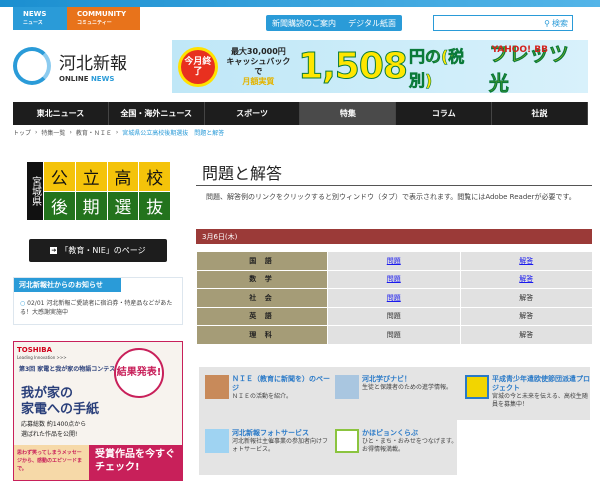 Image resolution: width=600 pixels, height=481 pixels. Describe the element at coordinates (560, 23) in the screenshot. I see `search-button: 検索` at that location.